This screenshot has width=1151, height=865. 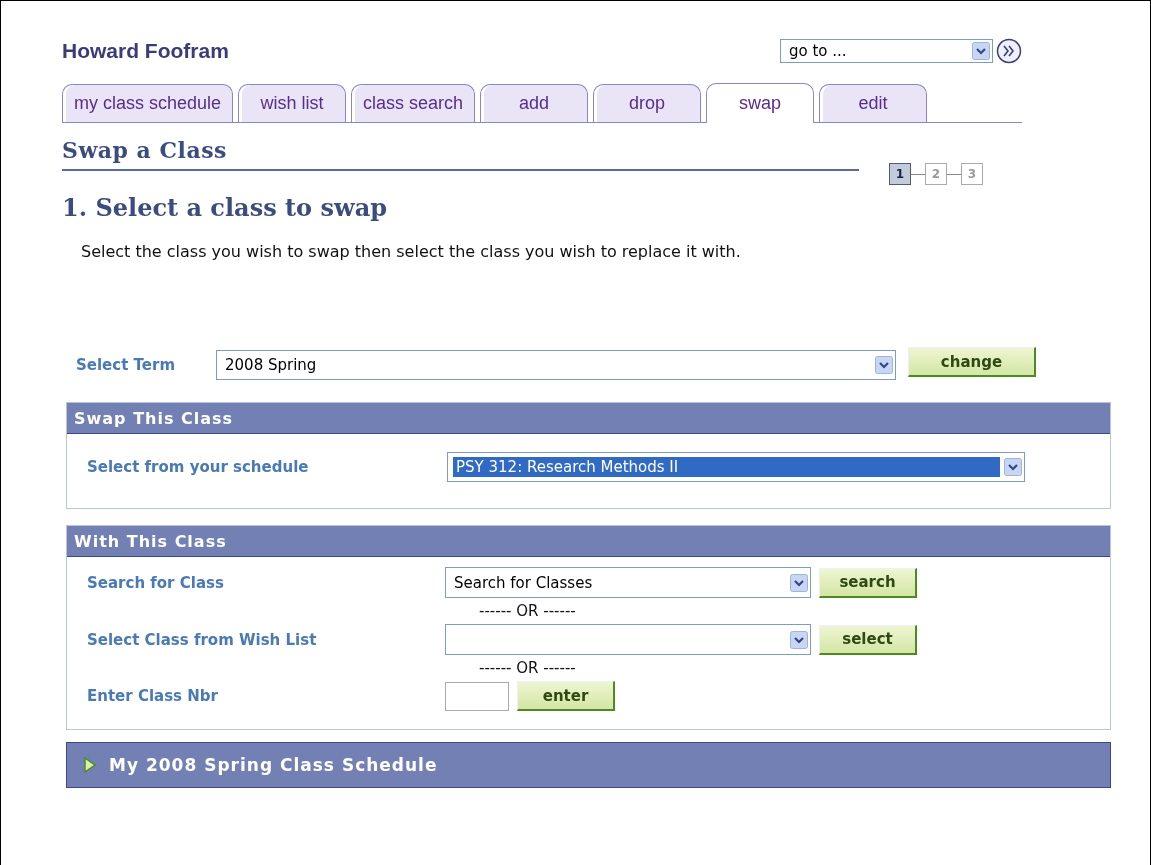 I want to click on tab: drop, so click(x=647, y=103).